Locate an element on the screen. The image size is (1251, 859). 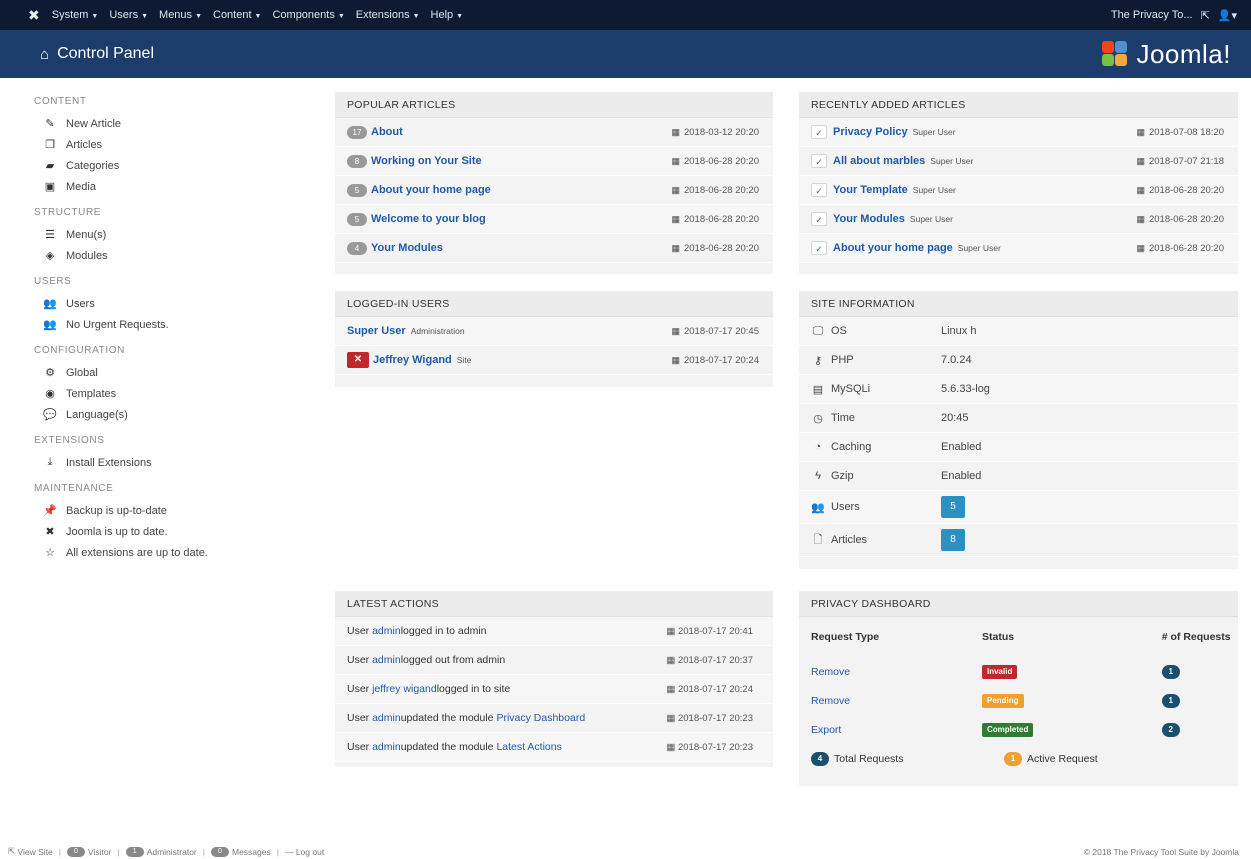
sidebar-item-install-extensions: ⤓ Install Extensions is located at coordinates (164, 462).